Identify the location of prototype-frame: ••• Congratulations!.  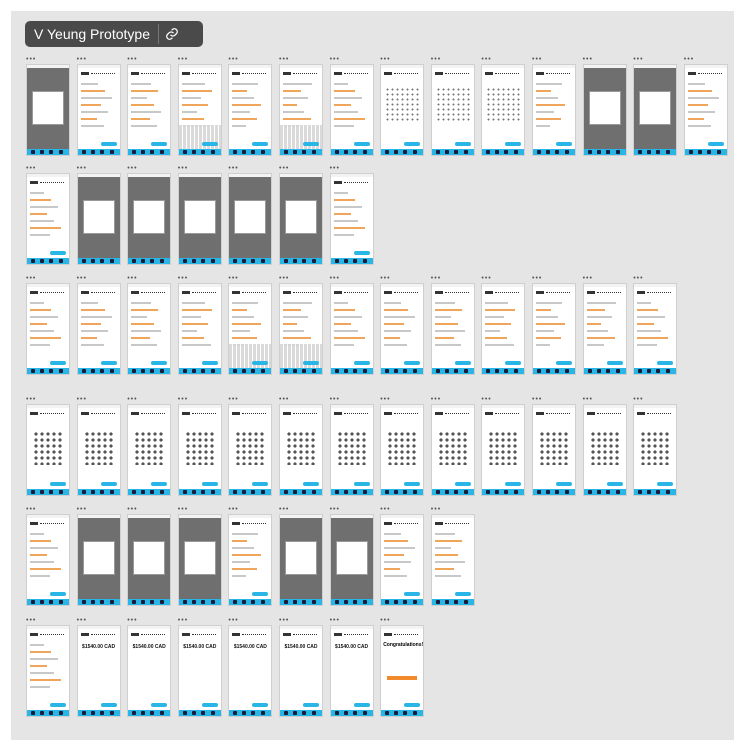
(402, 667).